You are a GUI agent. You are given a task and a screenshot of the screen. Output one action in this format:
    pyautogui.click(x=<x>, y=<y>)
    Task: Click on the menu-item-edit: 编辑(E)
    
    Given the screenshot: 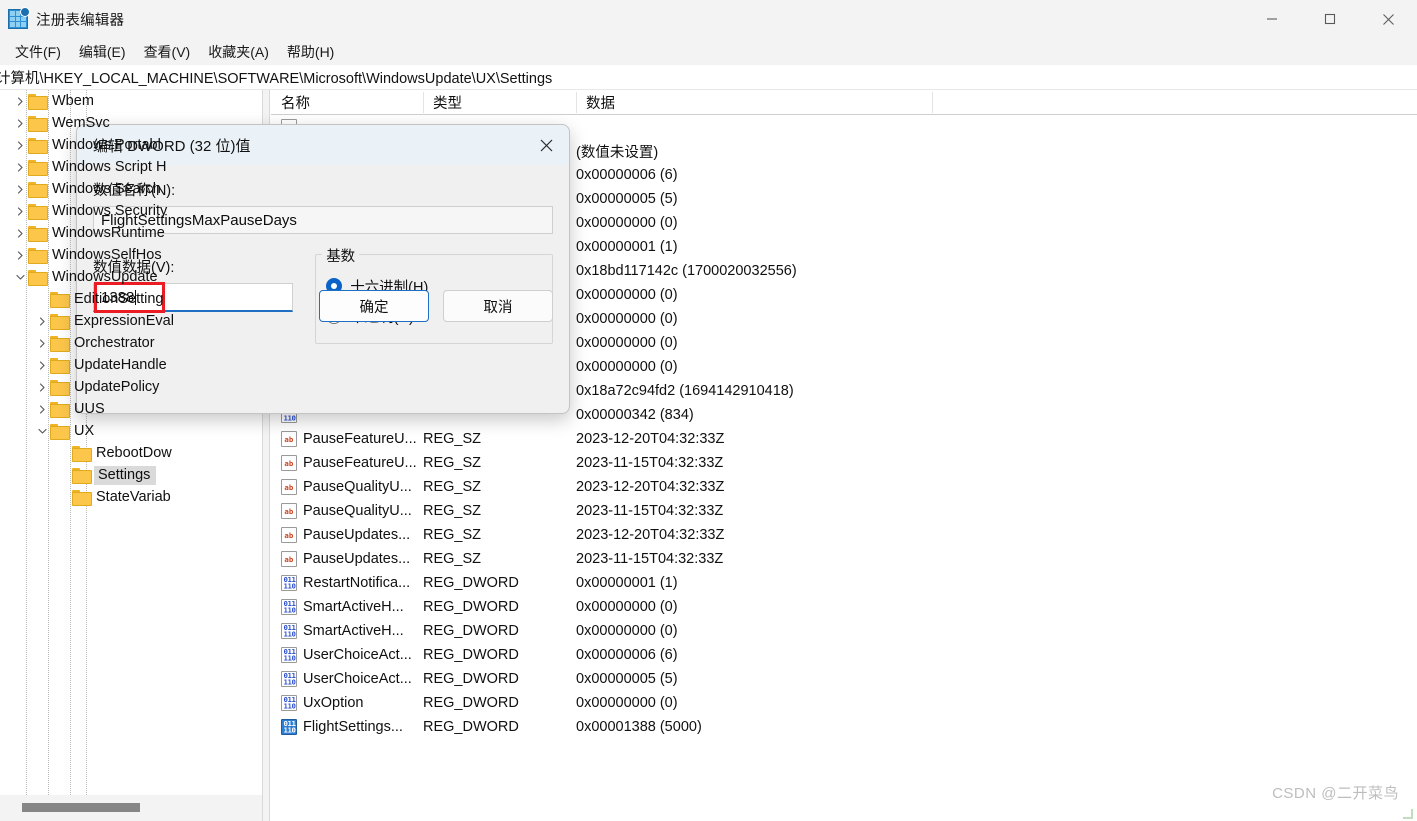 What is the action you would take?
    pyautogui.click(x=102, y=52)
    